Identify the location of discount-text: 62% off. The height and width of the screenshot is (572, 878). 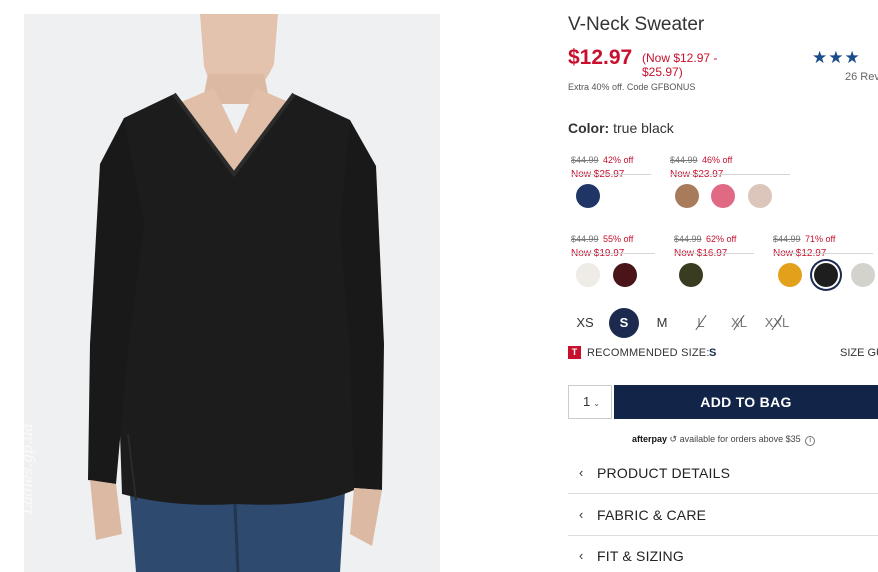
(721, 239).